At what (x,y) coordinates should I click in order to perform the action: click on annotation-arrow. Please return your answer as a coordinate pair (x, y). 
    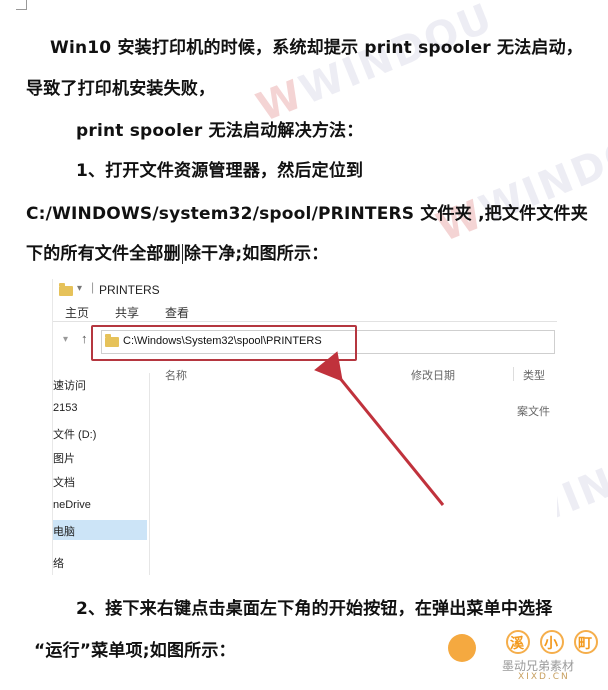
    Looking at the image, I should click on (379, 428).